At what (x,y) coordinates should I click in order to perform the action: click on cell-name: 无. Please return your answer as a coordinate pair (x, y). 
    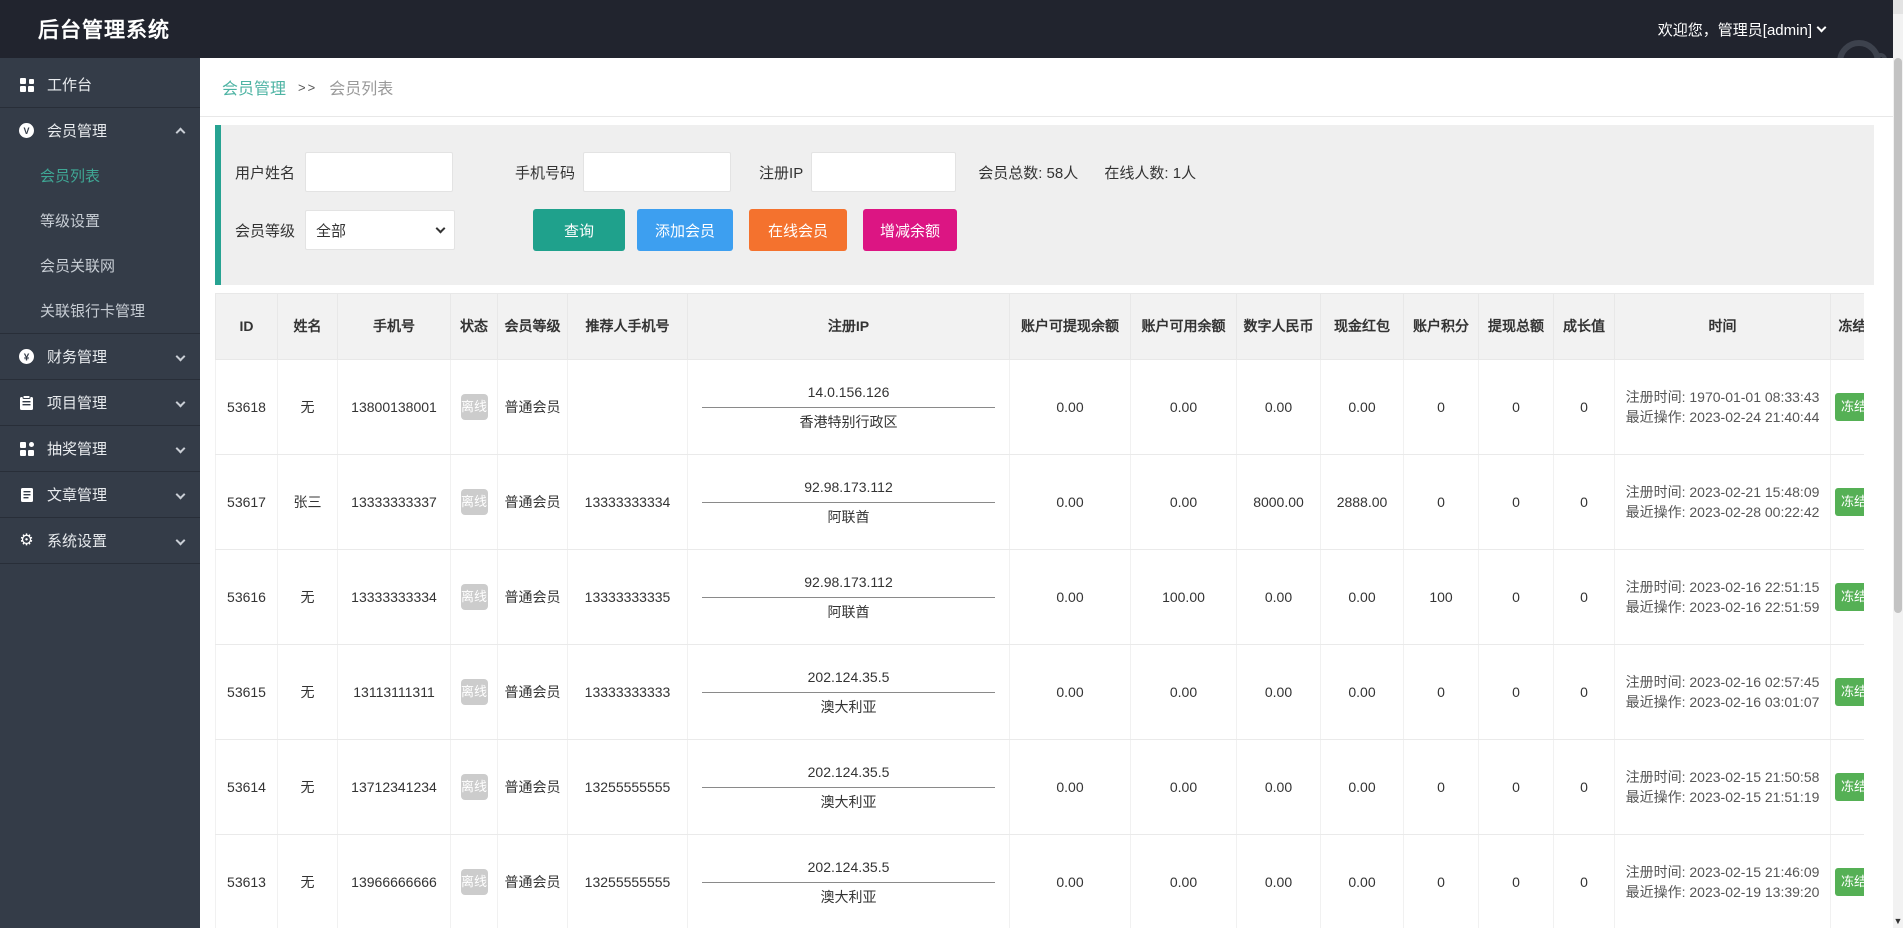
    Looking at the image, I should click on (307, 787).